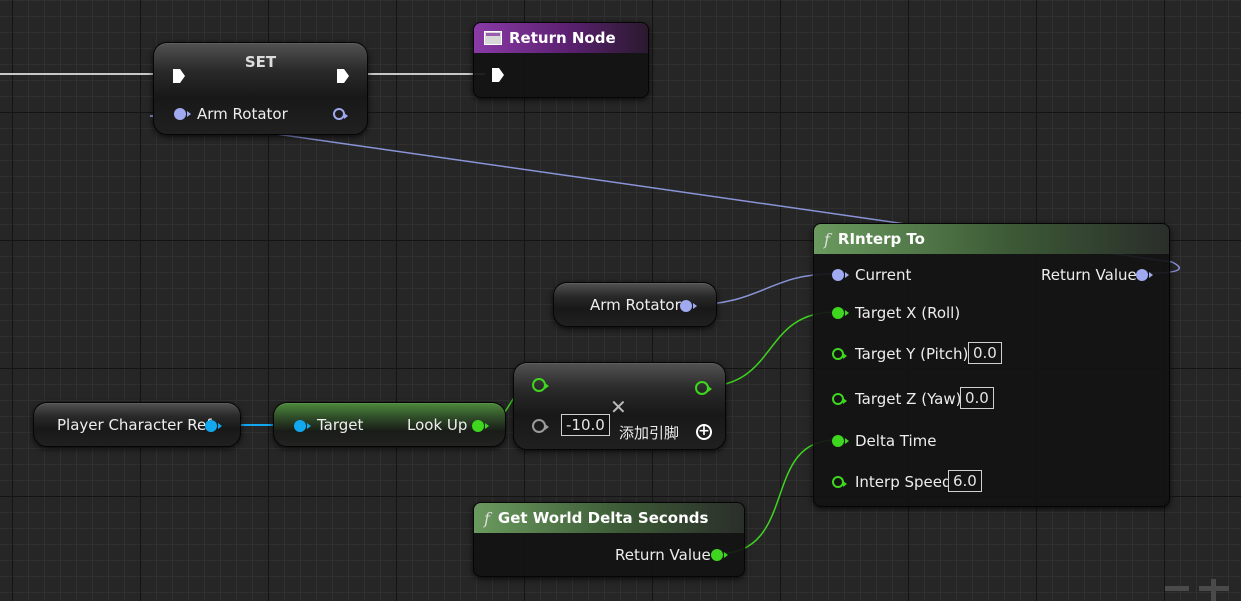 The height and width of the screenshot is (601, 1241). I want to click on return-node-header: Return Node, so click(561, 38).